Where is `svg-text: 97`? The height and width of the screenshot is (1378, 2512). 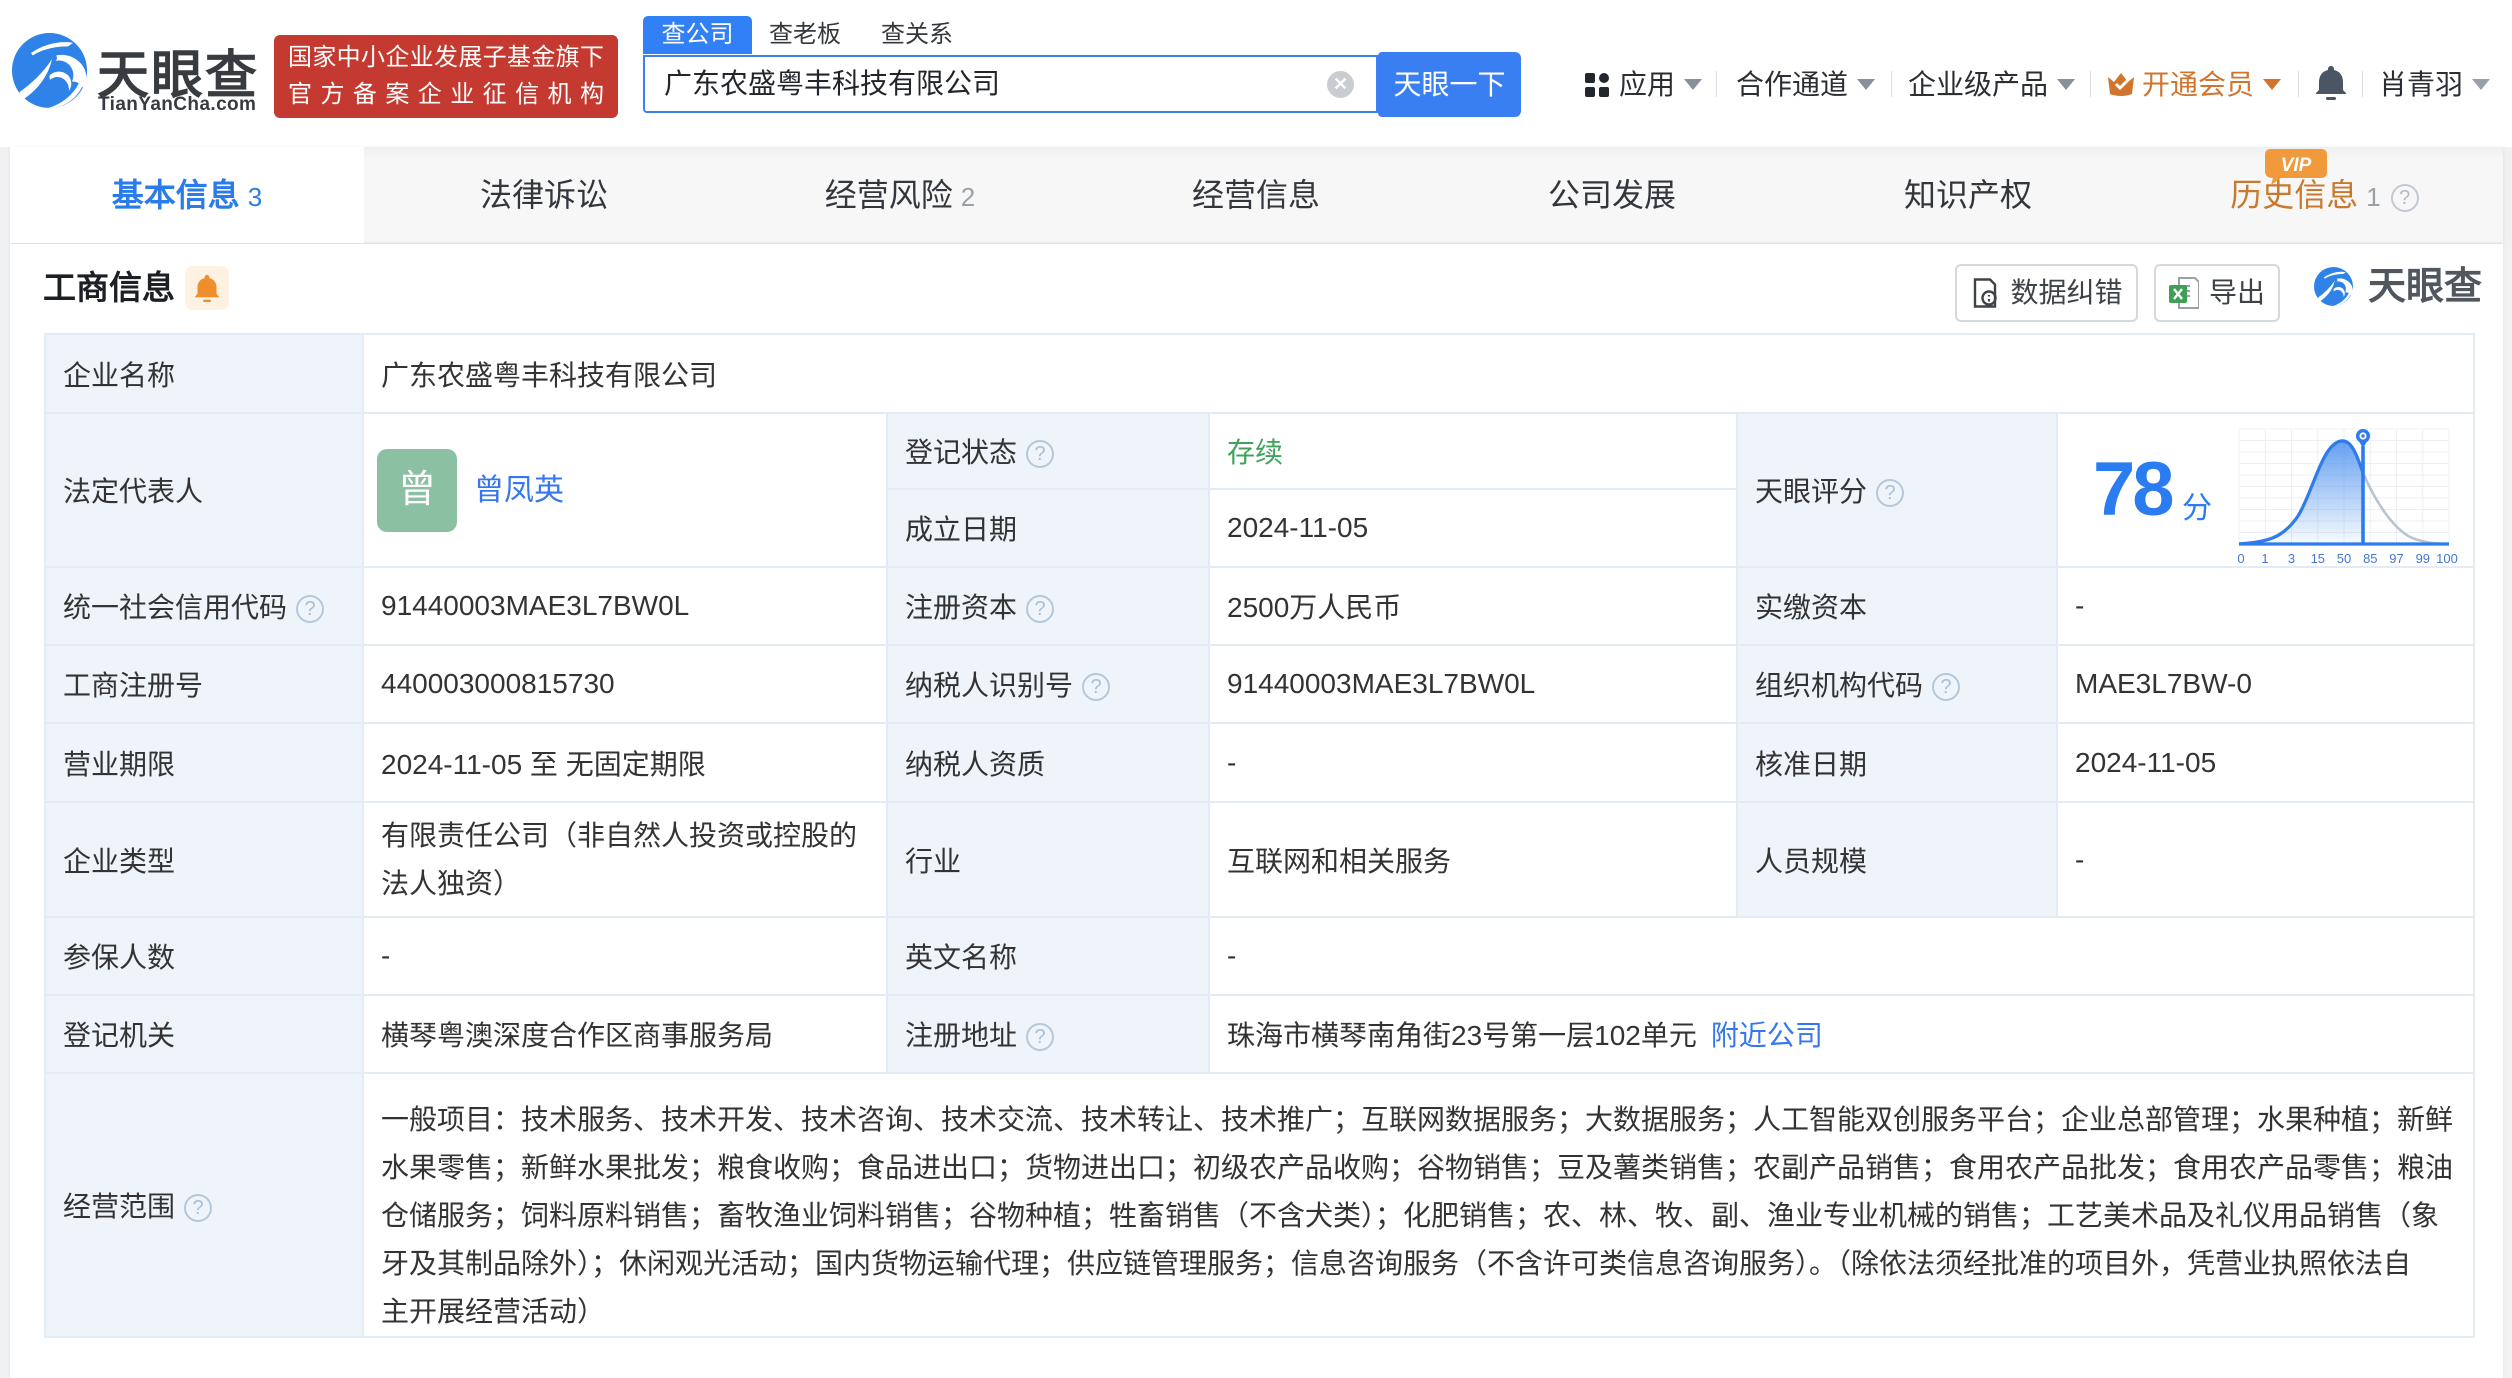 svg-text: 97 is located at coordinates (2396, 558).